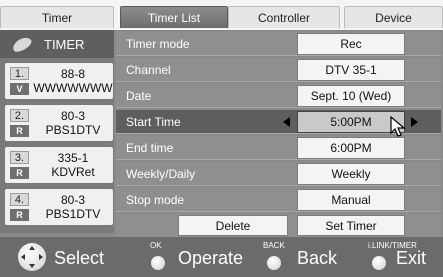 This screenshot has height=277, width=443. What do you see at coordinates (398, 126) in the screenshot?
I see `mouse-cursor-icon` at bounding box center [398, 126].